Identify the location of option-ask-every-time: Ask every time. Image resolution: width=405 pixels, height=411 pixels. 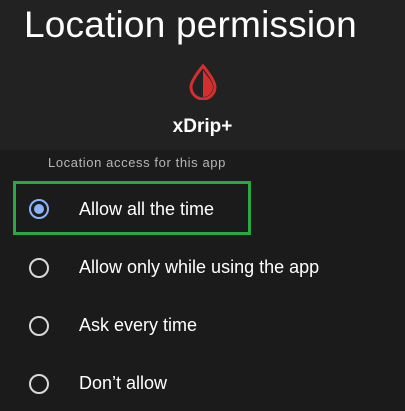
(202, 325).